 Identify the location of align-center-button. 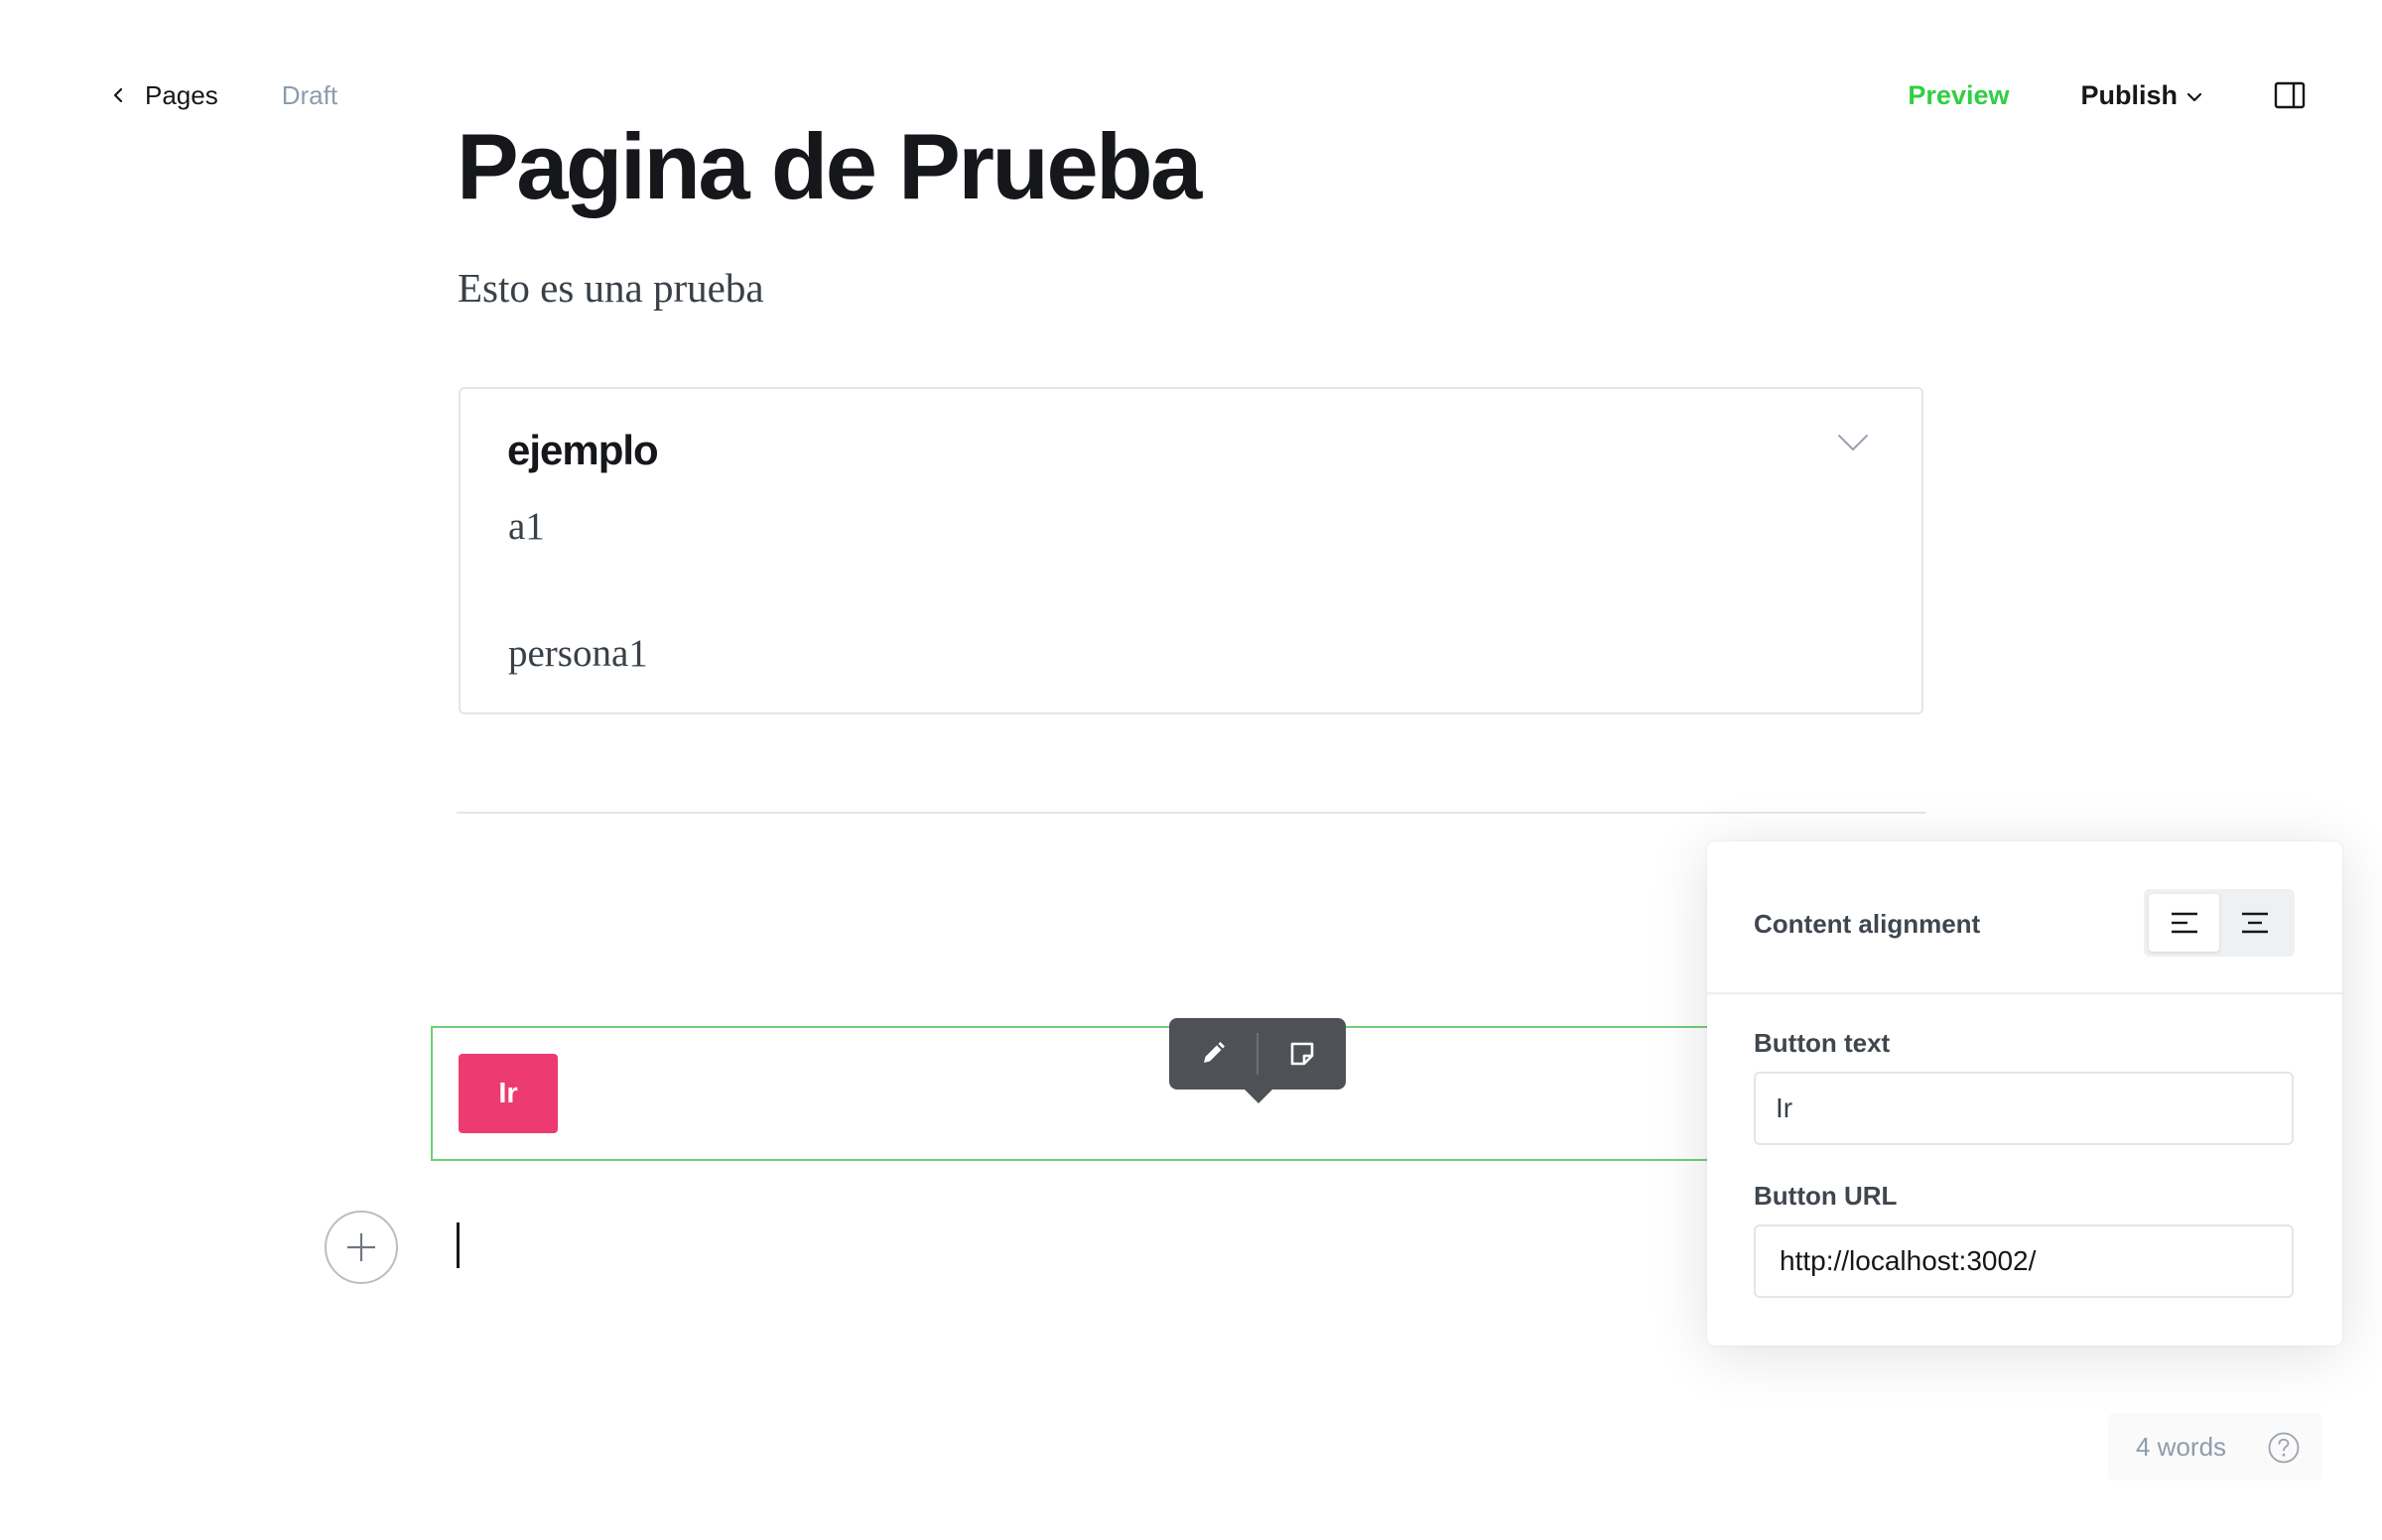
(2254, 923).